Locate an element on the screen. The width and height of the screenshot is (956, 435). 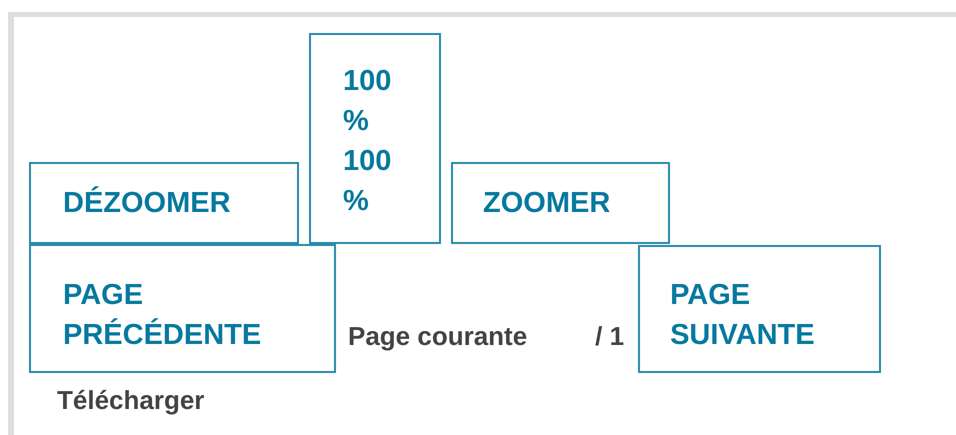
page-total: / 1 is located at coordinates (609, 336).